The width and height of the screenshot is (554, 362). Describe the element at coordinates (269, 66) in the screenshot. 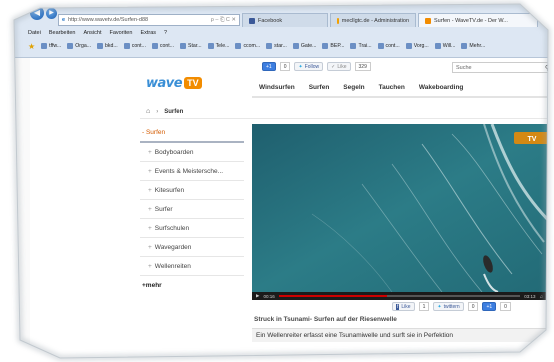

I see `gplus-button: +1` at that location.